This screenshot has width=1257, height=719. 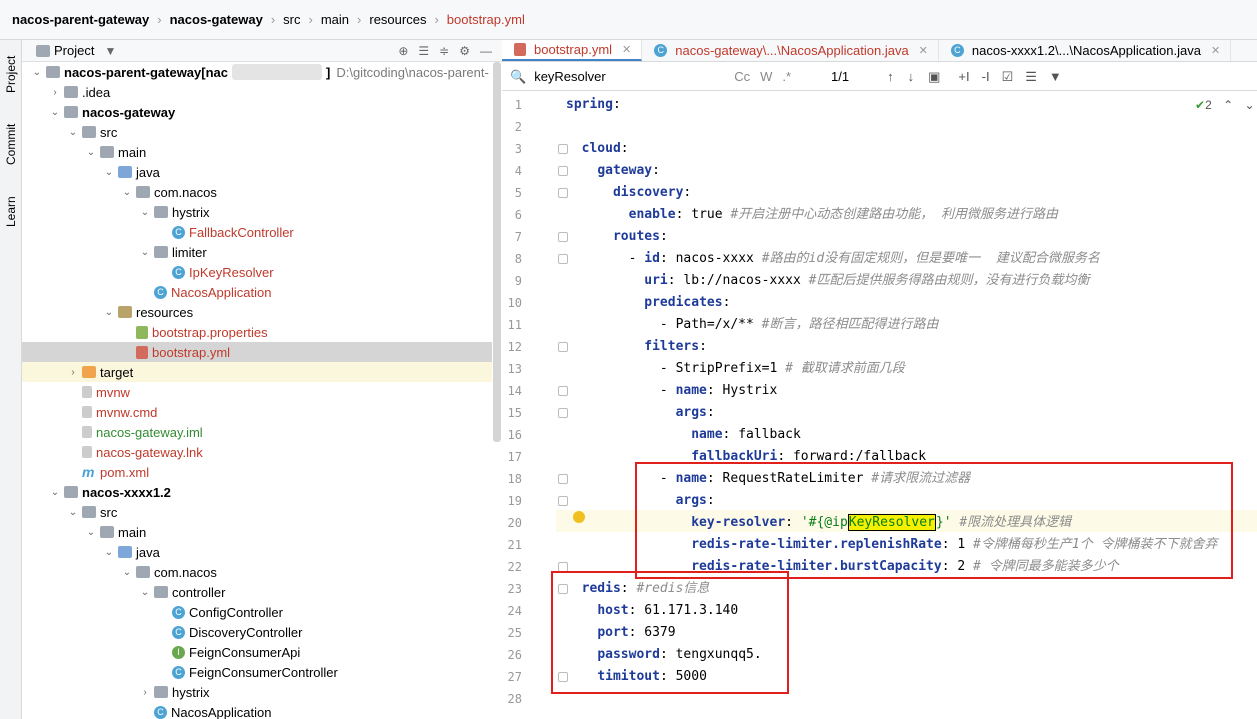 What do you see at coordinates (257, 472) in the screenshot?
I see `tree-item: m pom.xml` at bounding box center [257, 472].